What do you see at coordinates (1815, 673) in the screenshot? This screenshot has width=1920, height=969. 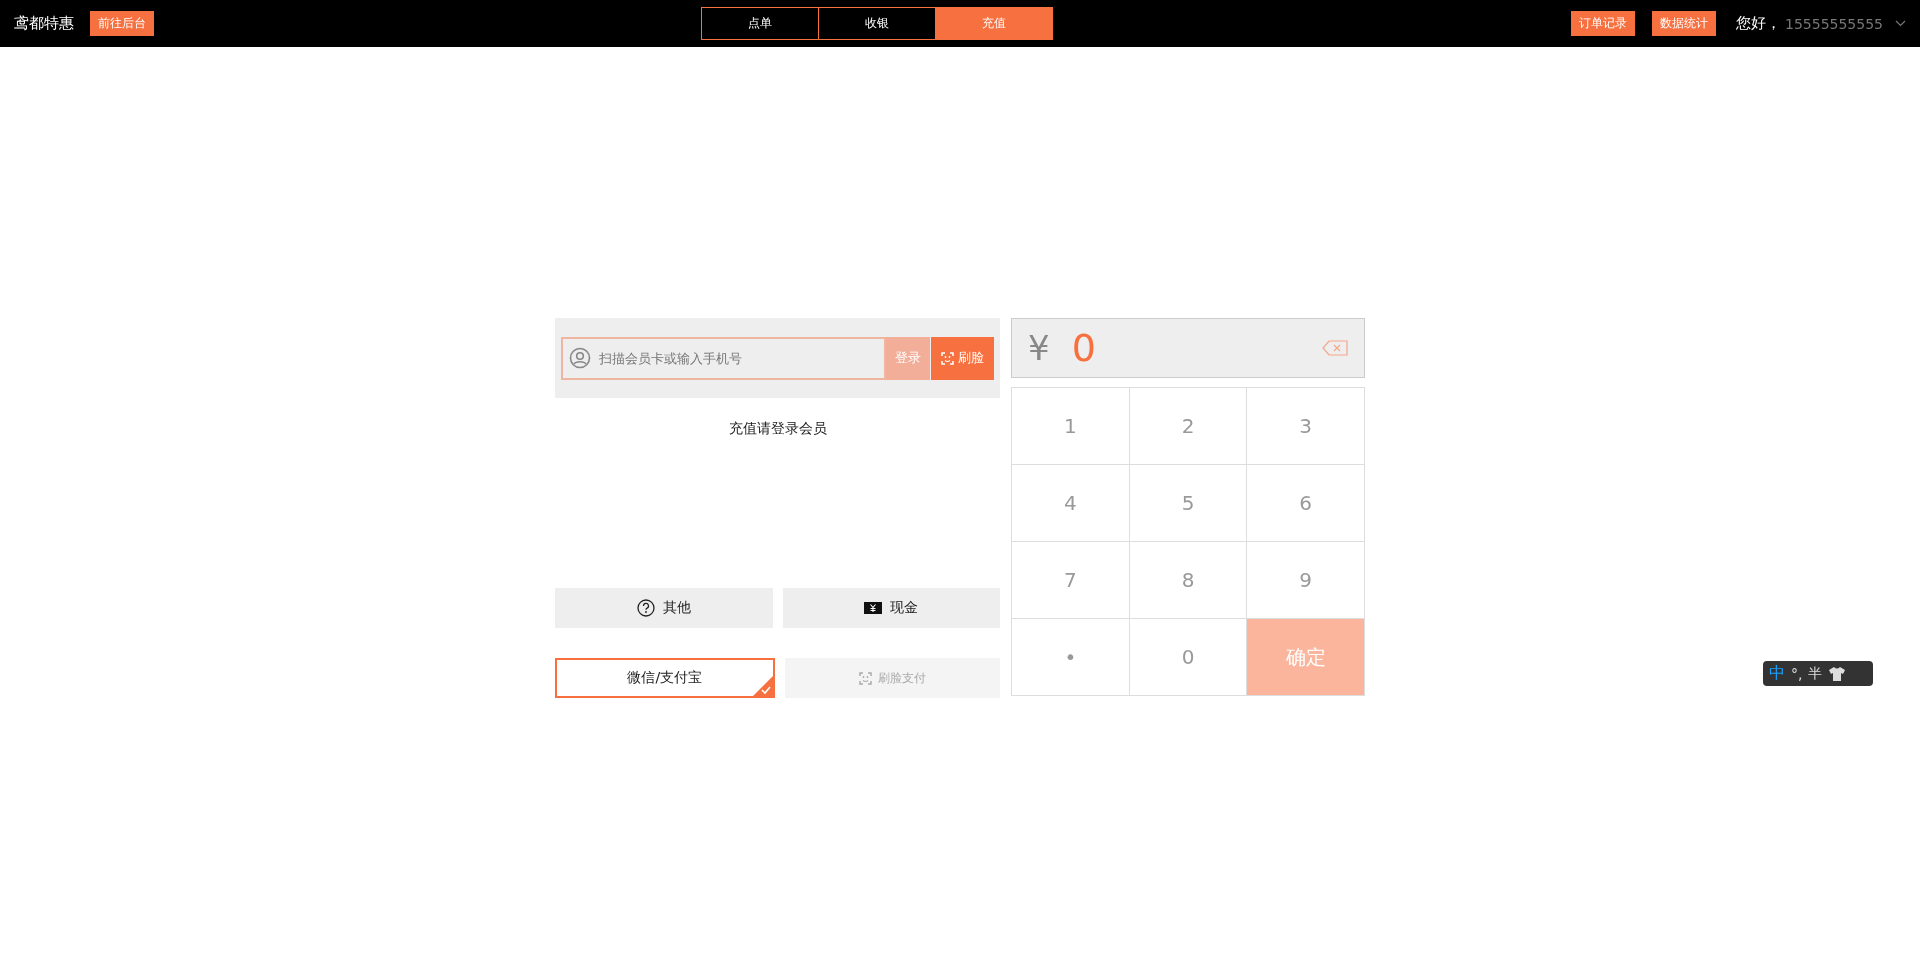 I see `ime-width: 半` at bounding box center [1815, 673].